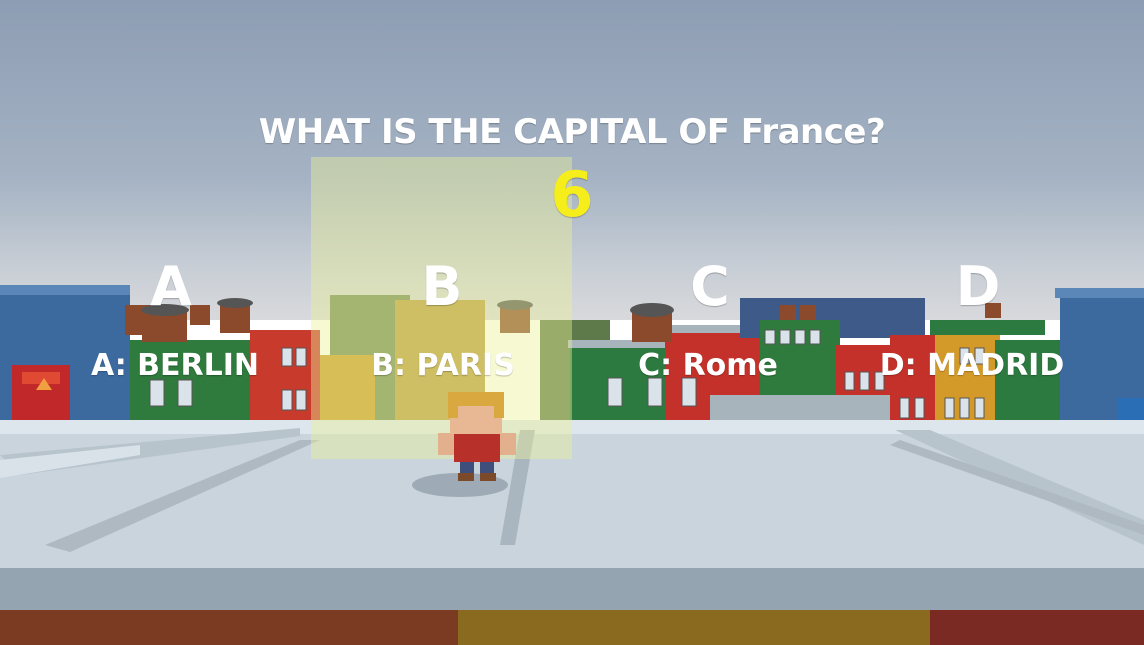 The width and height of the screenshot is (1144, 645). What do you see at coordinates (477, 438) in the screenshot?
I see `player-character` at bounding box center [477, 438].